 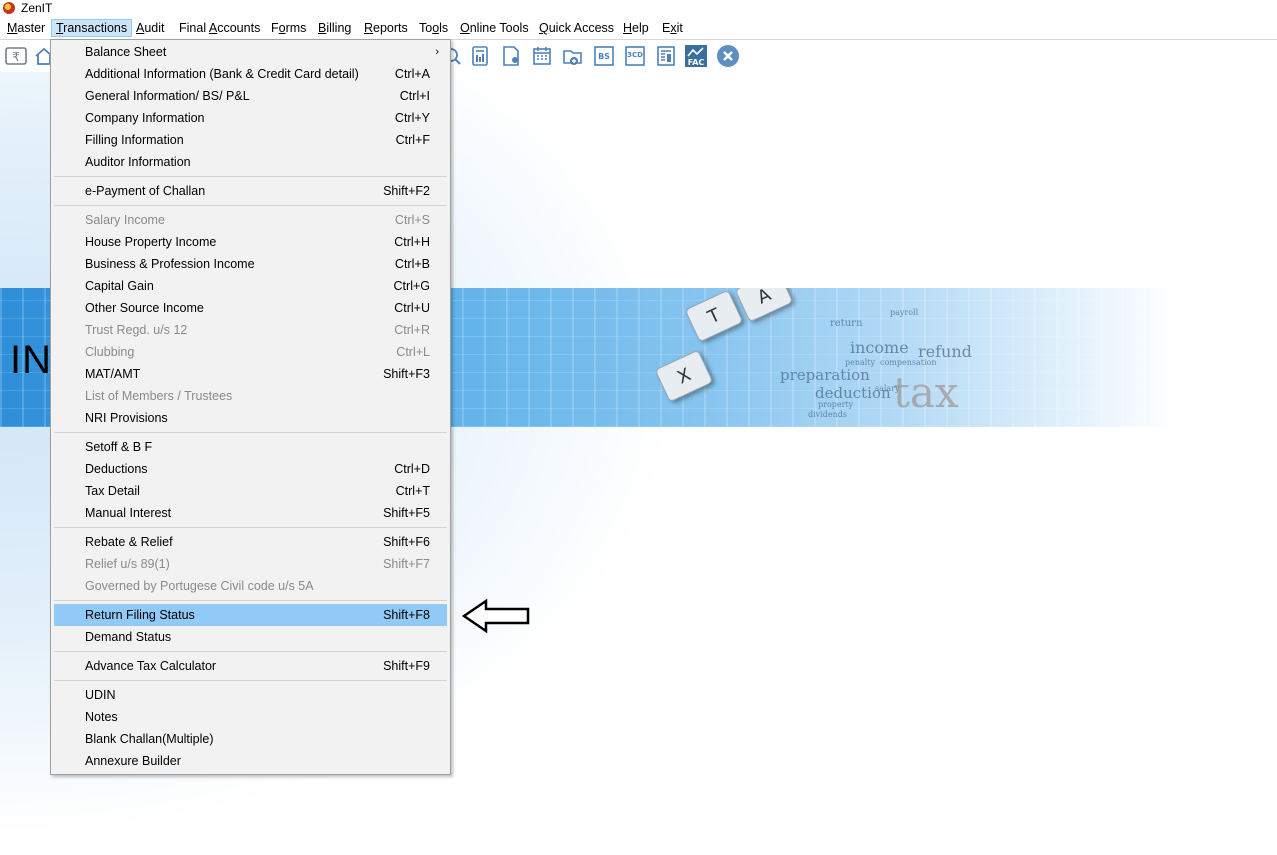 What do you see at coordinates (250, 352) in the screenshot?
I see `menu-item-clubbing: Clubbing Ctrl+L` at bounding box center [250, 352].